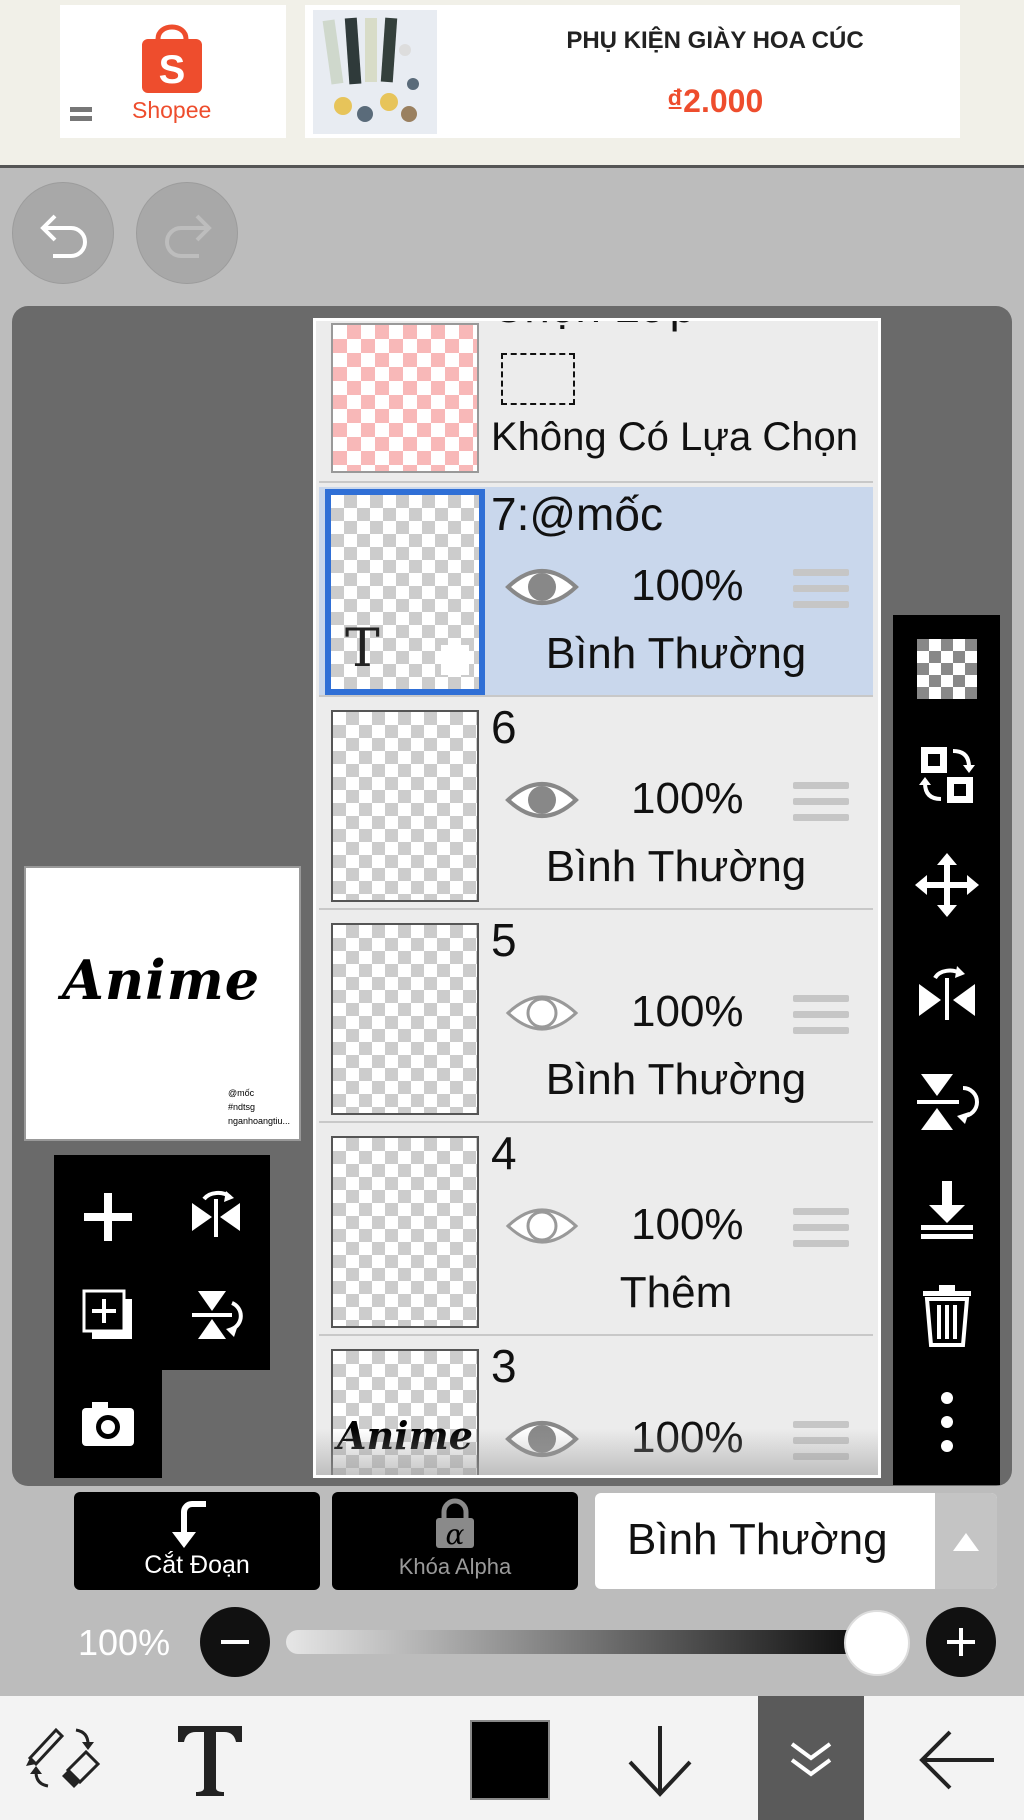 The width and height of the screenshot is (1024, 1820). I want to click on shopee-bag-icon: S, so click(172, 58).